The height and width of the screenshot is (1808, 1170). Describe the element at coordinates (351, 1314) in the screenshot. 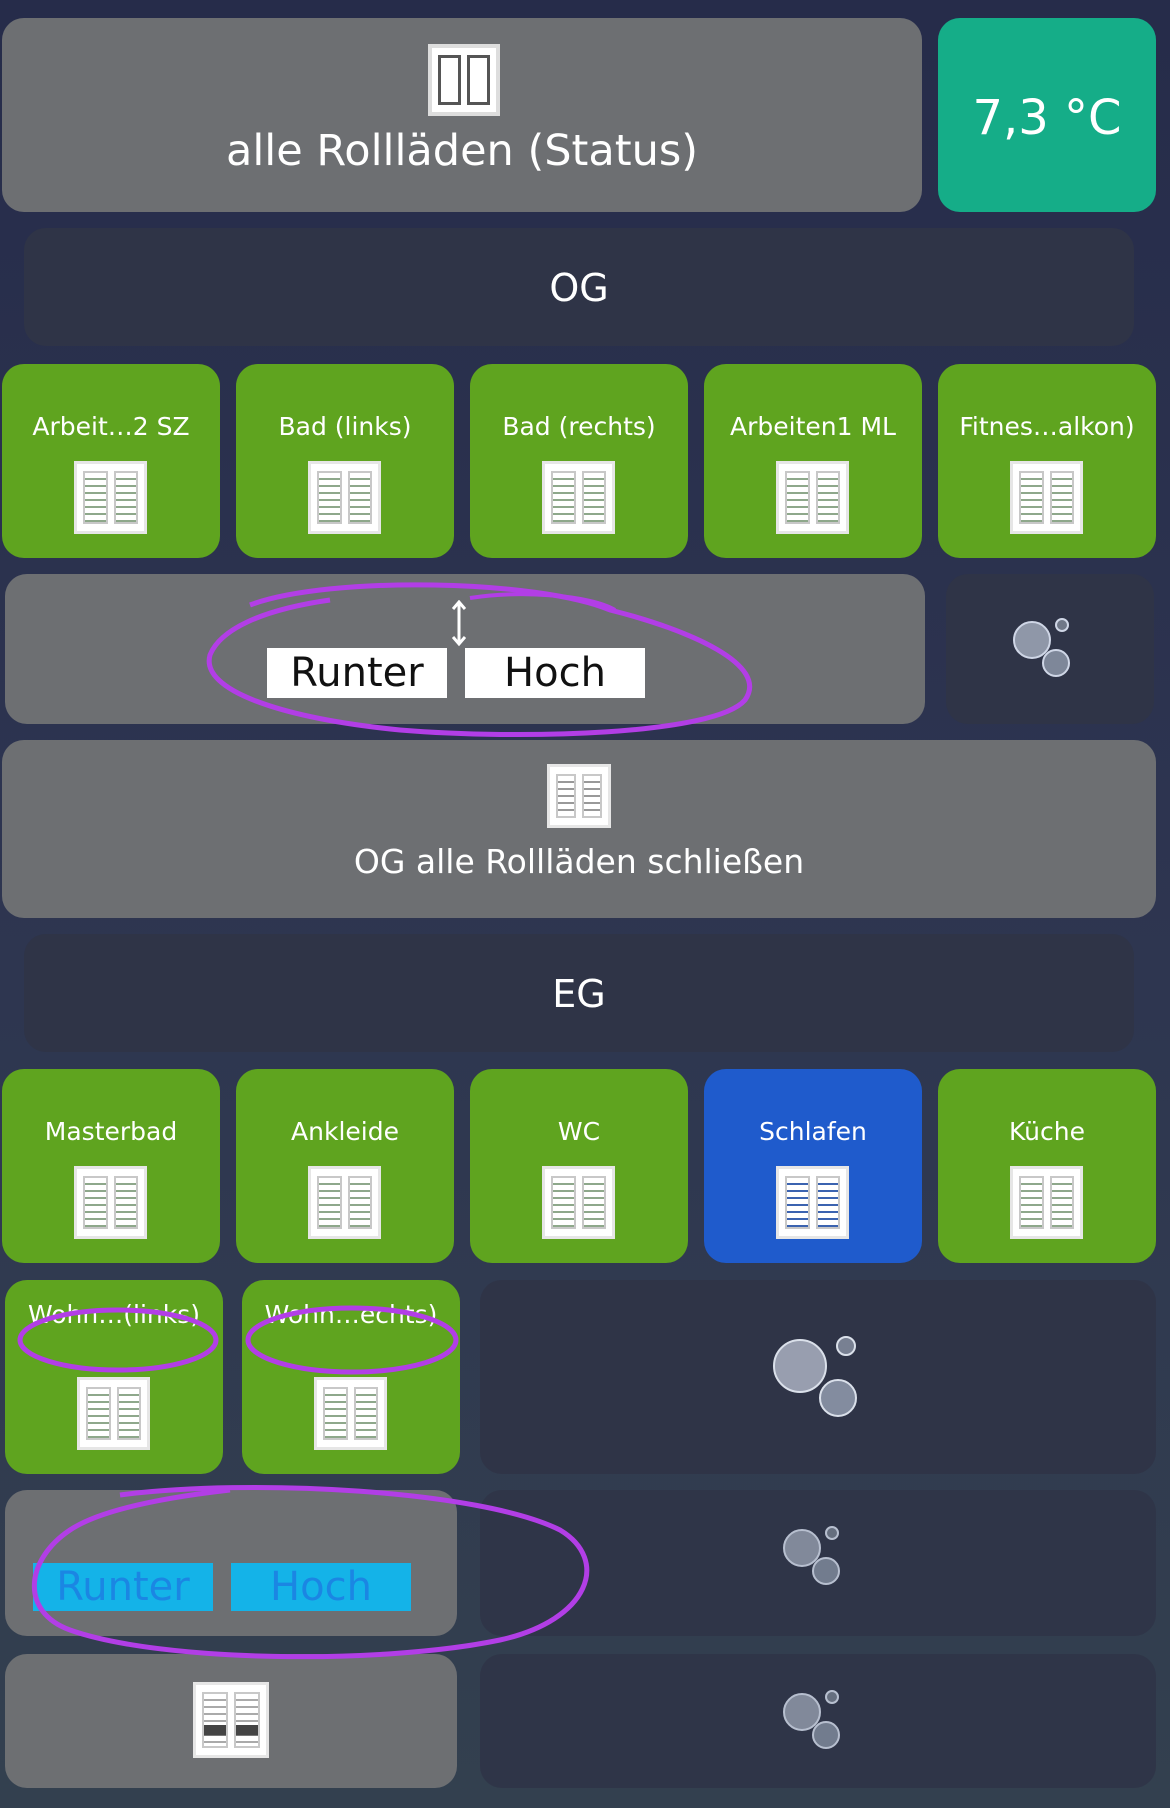

I see `room-label: Wohn…echts)` at that location.